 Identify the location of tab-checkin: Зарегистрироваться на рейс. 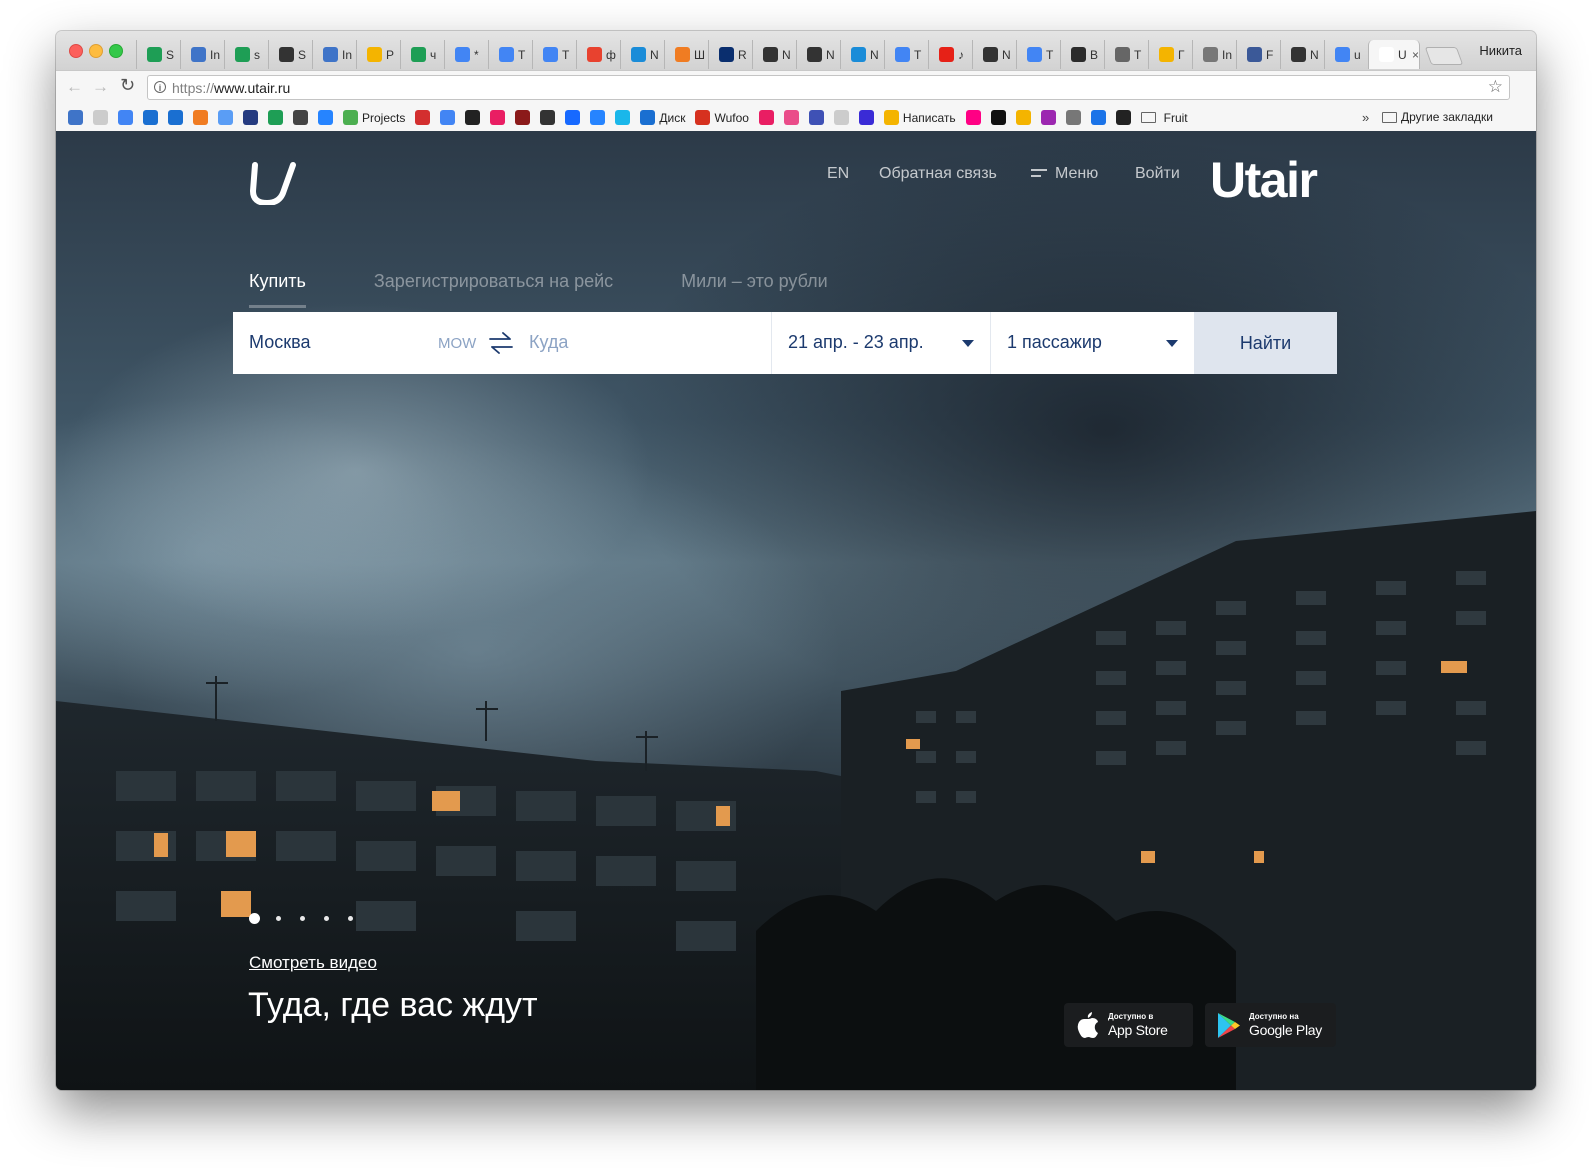
(493, 289).